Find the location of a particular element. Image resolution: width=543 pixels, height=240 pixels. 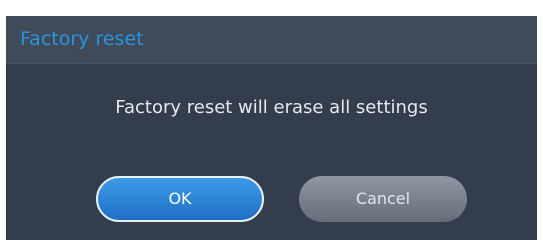

dialog-message: Factory reset will erase all settings is located at coordinates (271, 107).